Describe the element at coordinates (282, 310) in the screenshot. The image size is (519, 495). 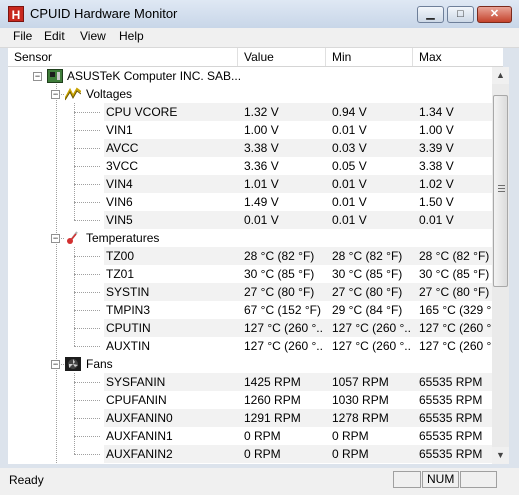
I see `sensor-value: 67 °C (152 °F)` at that location.